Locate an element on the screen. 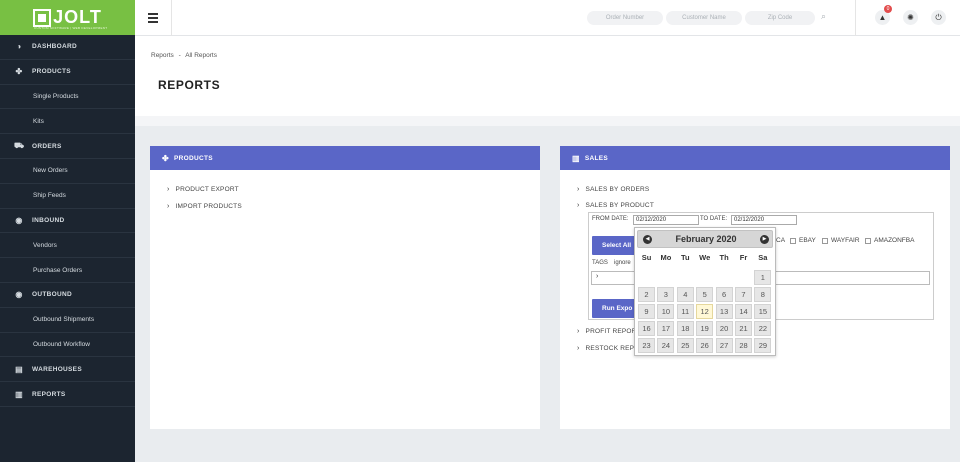 The height and width of the screenshot is (462, 960). tags-expand: › is located at coordinates (600, 276).